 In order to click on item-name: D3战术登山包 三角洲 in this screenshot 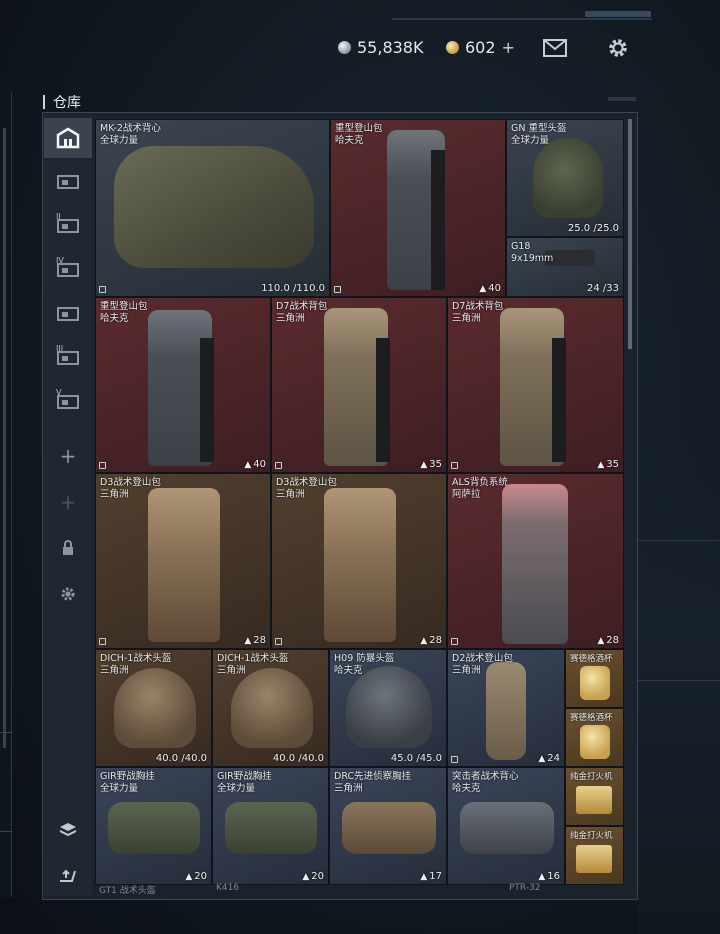, I will do `click(306, 488)`.